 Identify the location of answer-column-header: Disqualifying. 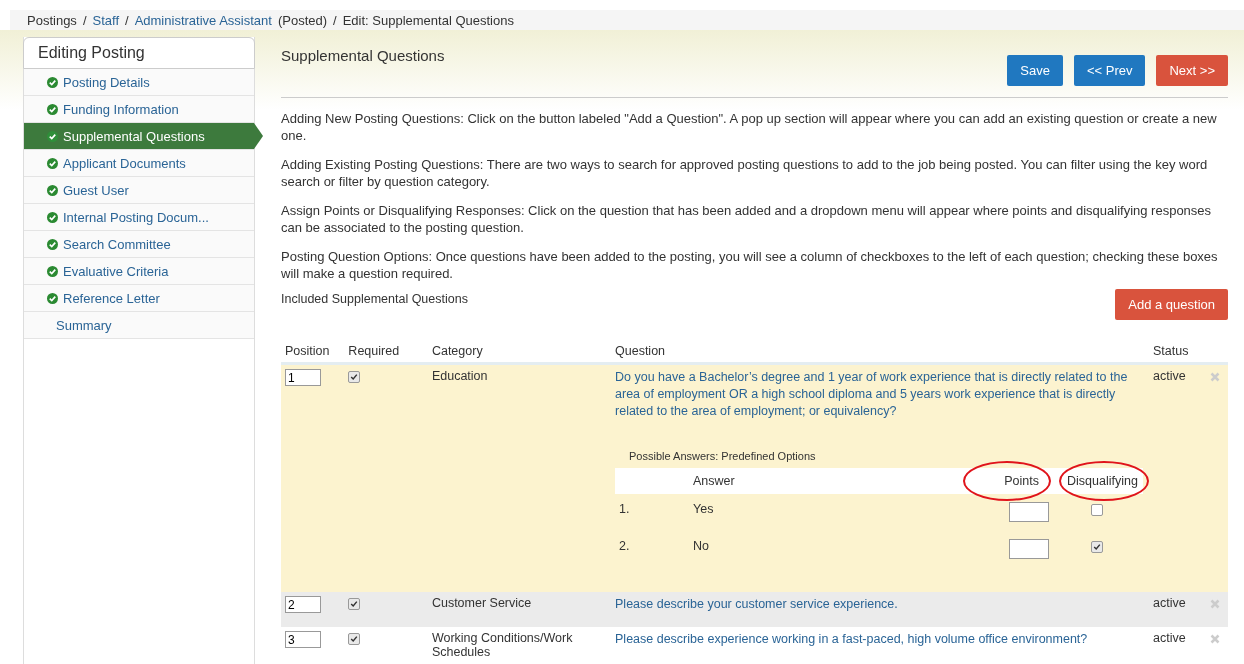
(1102, 481).